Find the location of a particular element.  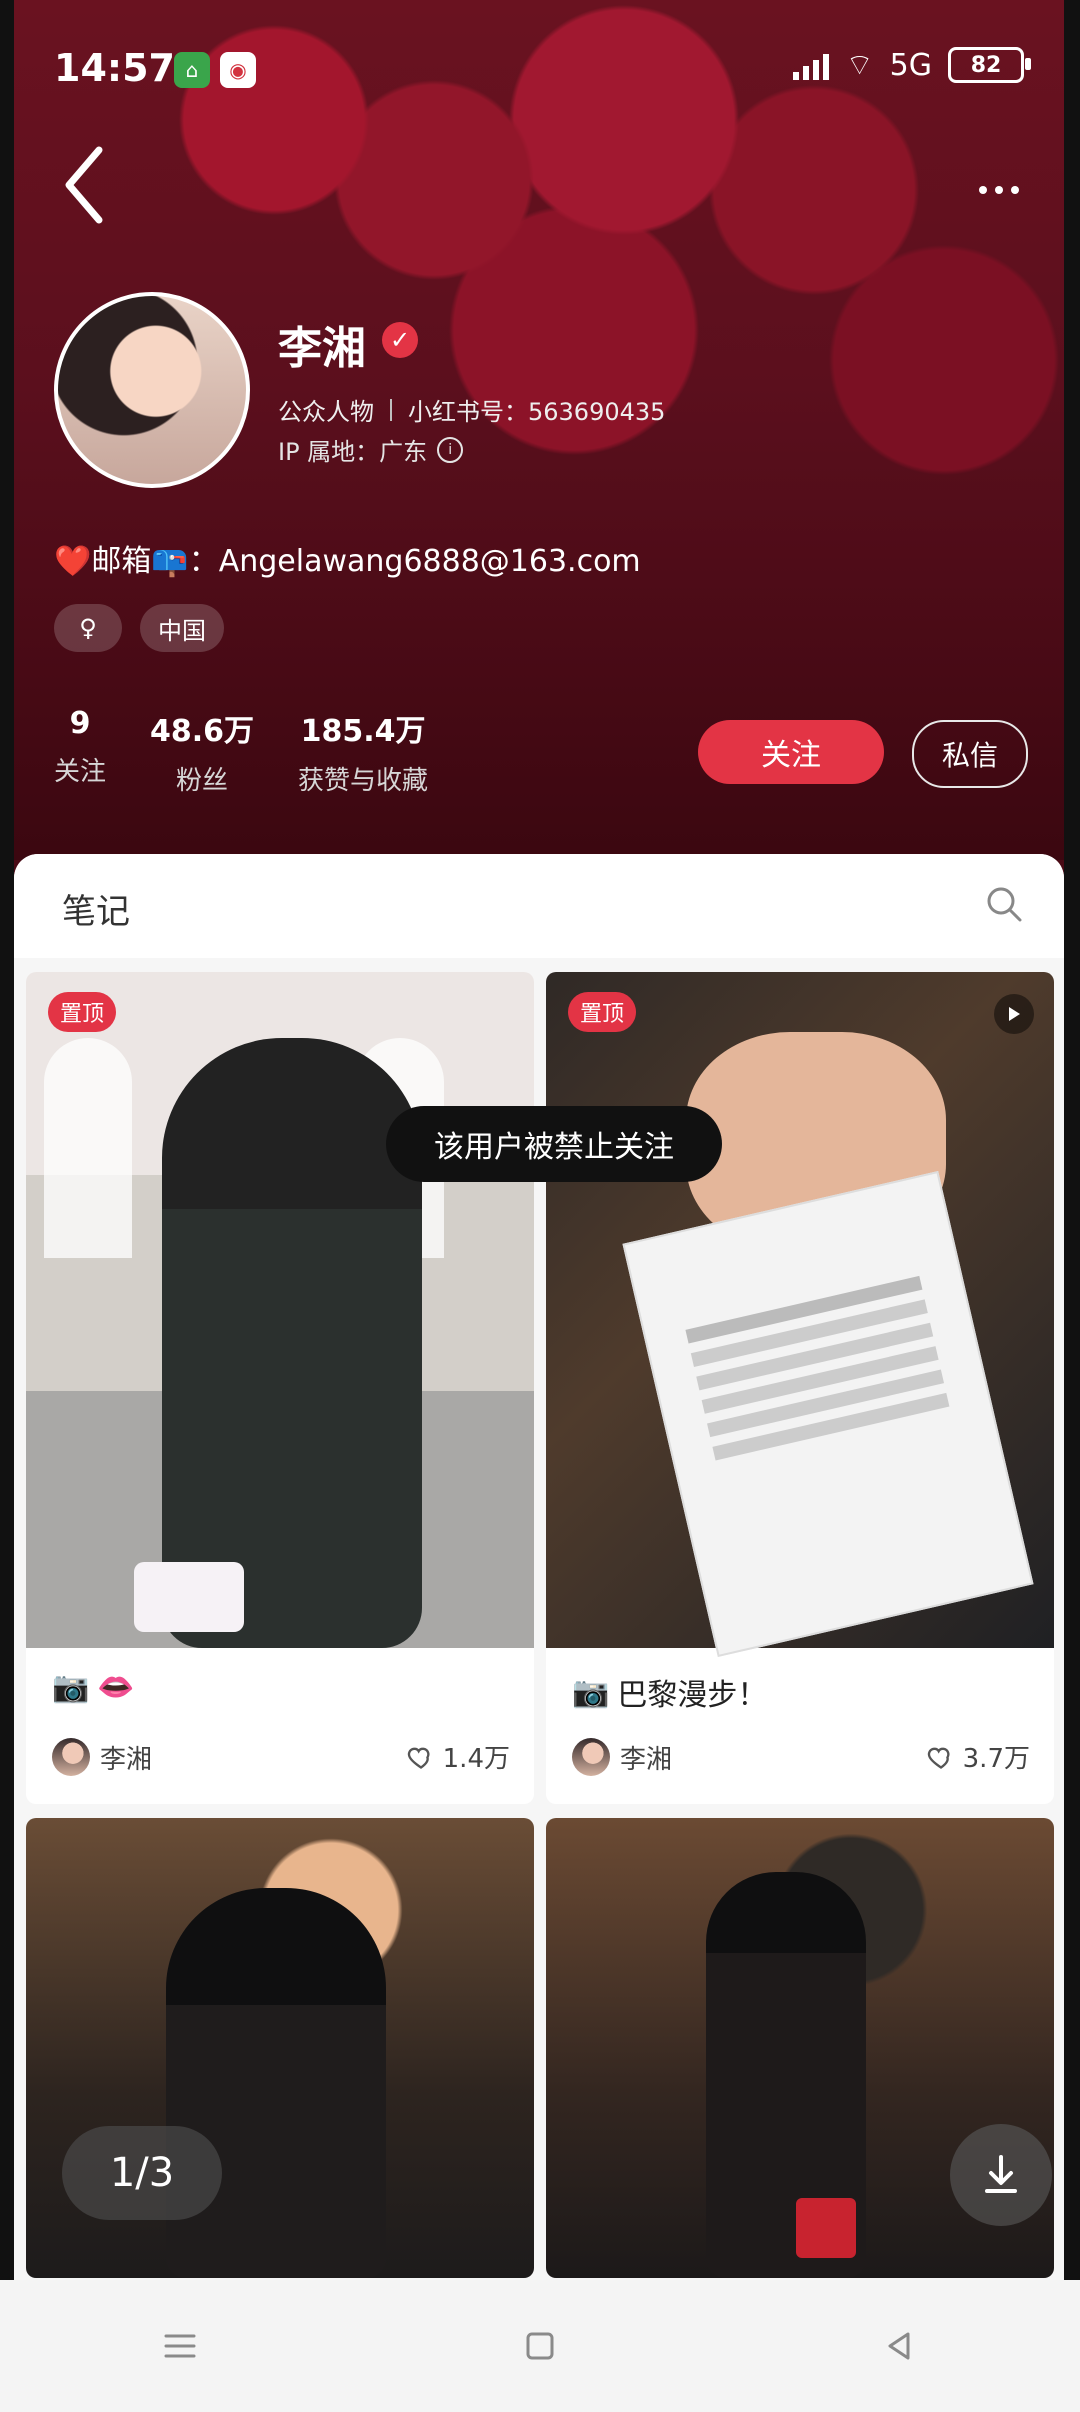

newspaper-shape is located at coordinates (828, 1414).